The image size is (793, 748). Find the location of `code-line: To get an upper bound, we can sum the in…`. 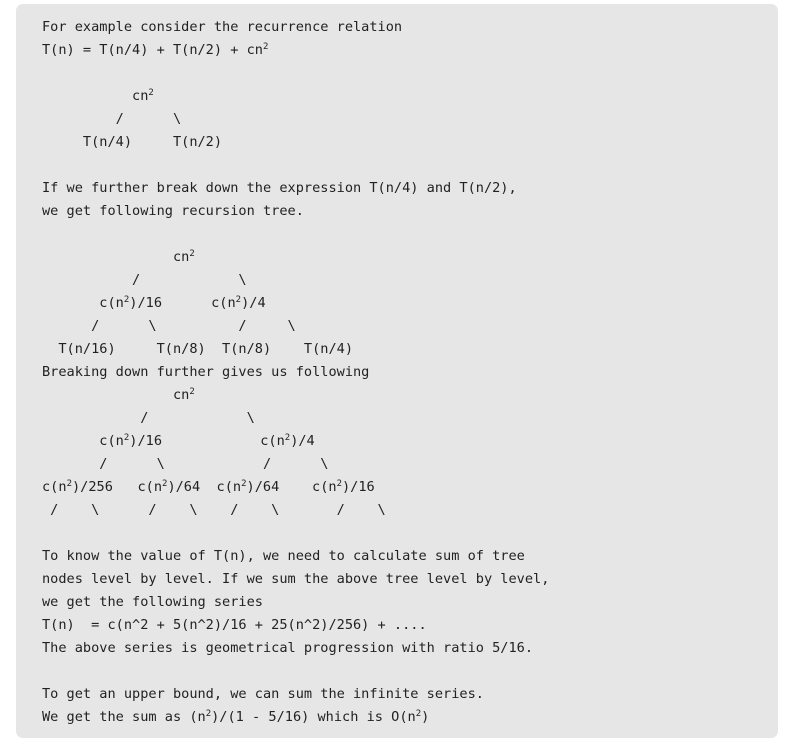

code-line: To get an upper bound, we can sum the in… is located at coordinates (263, 694).